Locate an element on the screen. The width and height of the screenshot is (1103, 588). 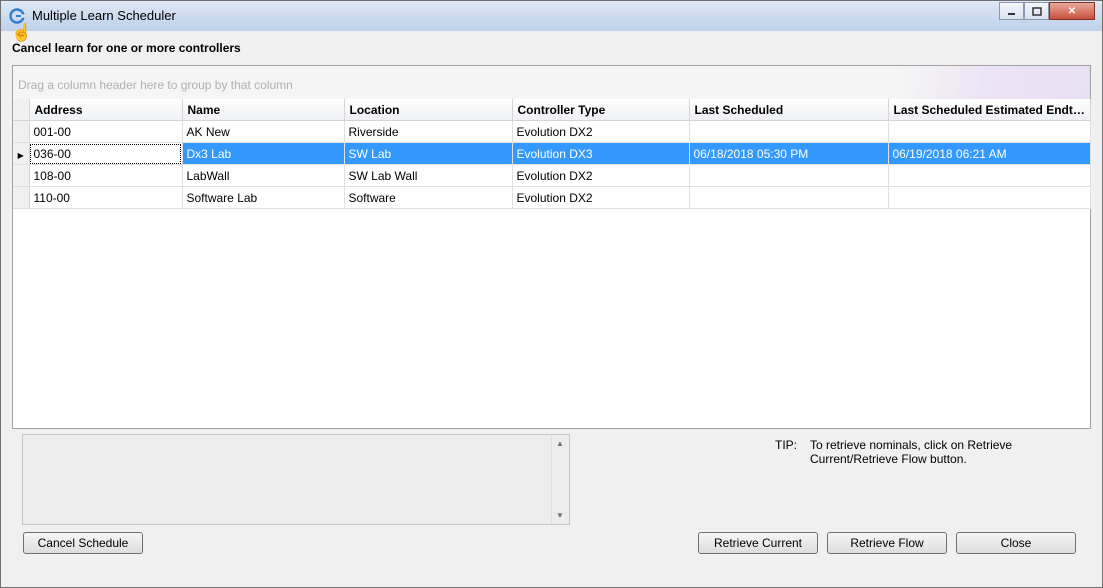
column-header-controller-type: Controller Type is located at coordinates (601, 110).